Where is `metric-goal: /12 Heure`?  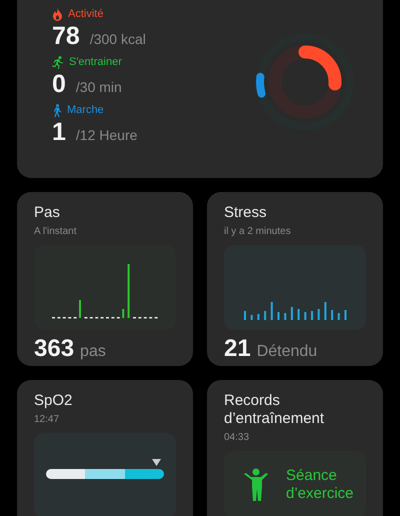 metric-goal: /12 Heure is located at coordinates (107, 135).